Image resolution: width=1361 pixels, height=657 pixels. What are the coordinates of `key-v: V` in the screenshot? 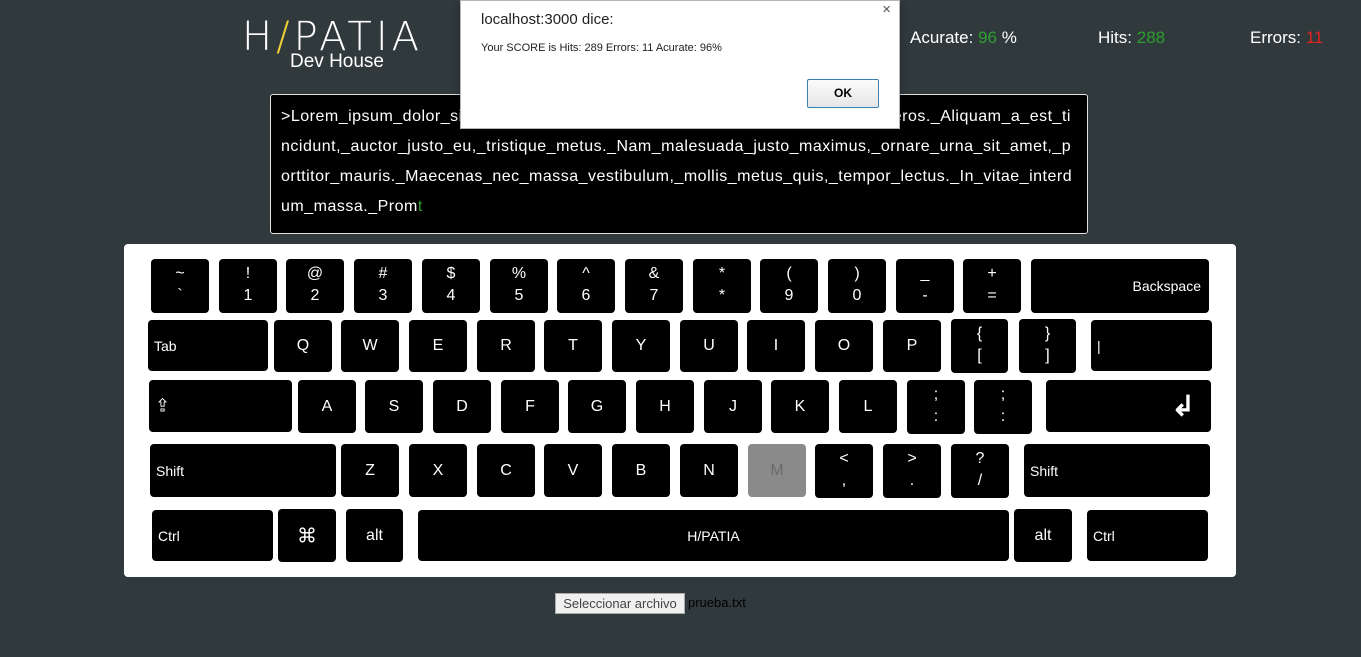 It's located at (573, 470).